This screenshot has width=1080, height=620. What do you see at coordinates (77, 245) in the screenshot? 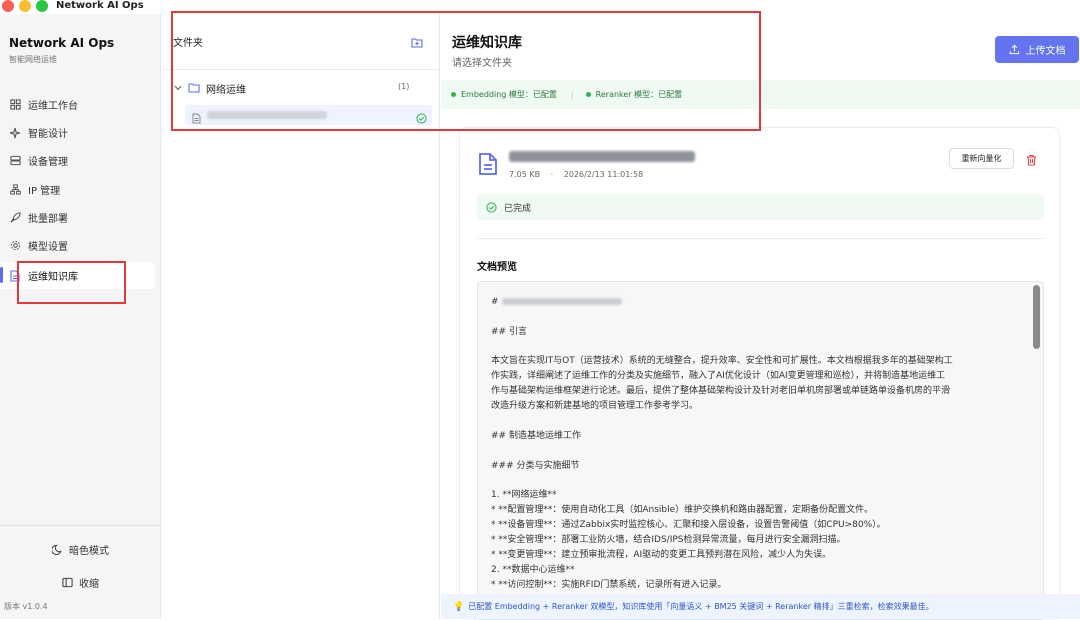
I see `sidebar-item-model-settings: 模型设置` at bounding box center [77, 245].